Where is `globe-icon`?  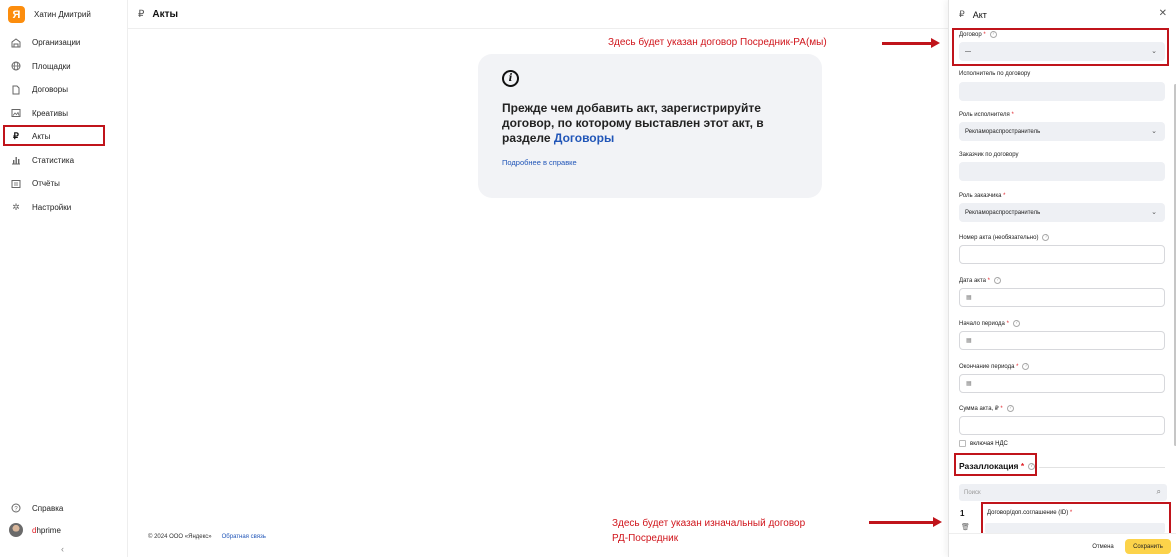
globe-icon is located at coordinates (16, 66).